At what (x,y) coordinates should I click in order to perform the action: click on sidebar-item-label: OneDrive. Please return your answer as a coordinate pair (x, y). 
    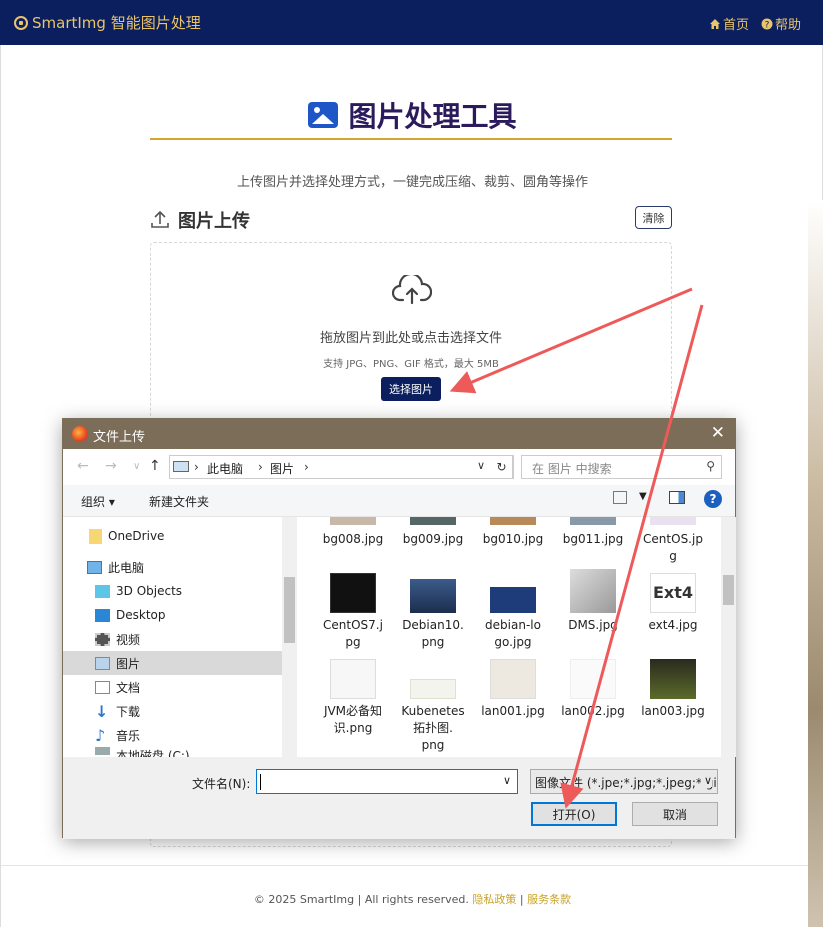
    Looking at the image, I should click on (136, 536).